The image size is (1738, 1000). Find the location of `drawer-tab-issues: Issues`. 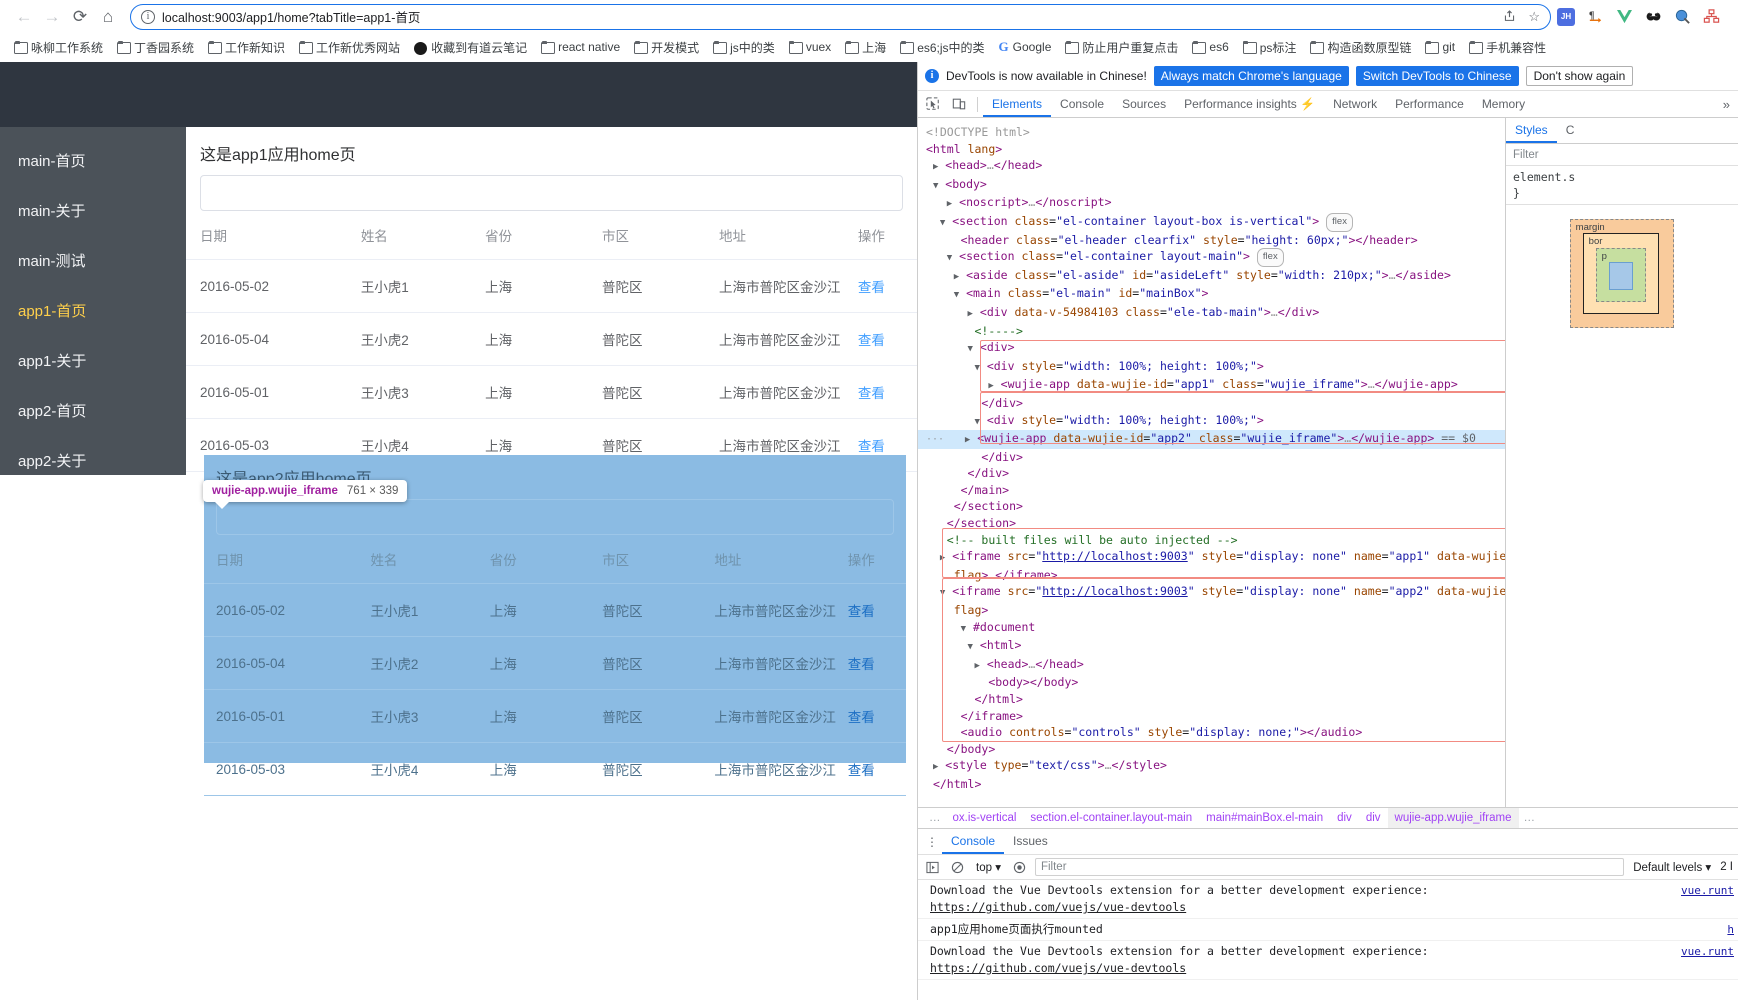

drawer-tab-issues: Issues is located at coordinates (1030, 841).